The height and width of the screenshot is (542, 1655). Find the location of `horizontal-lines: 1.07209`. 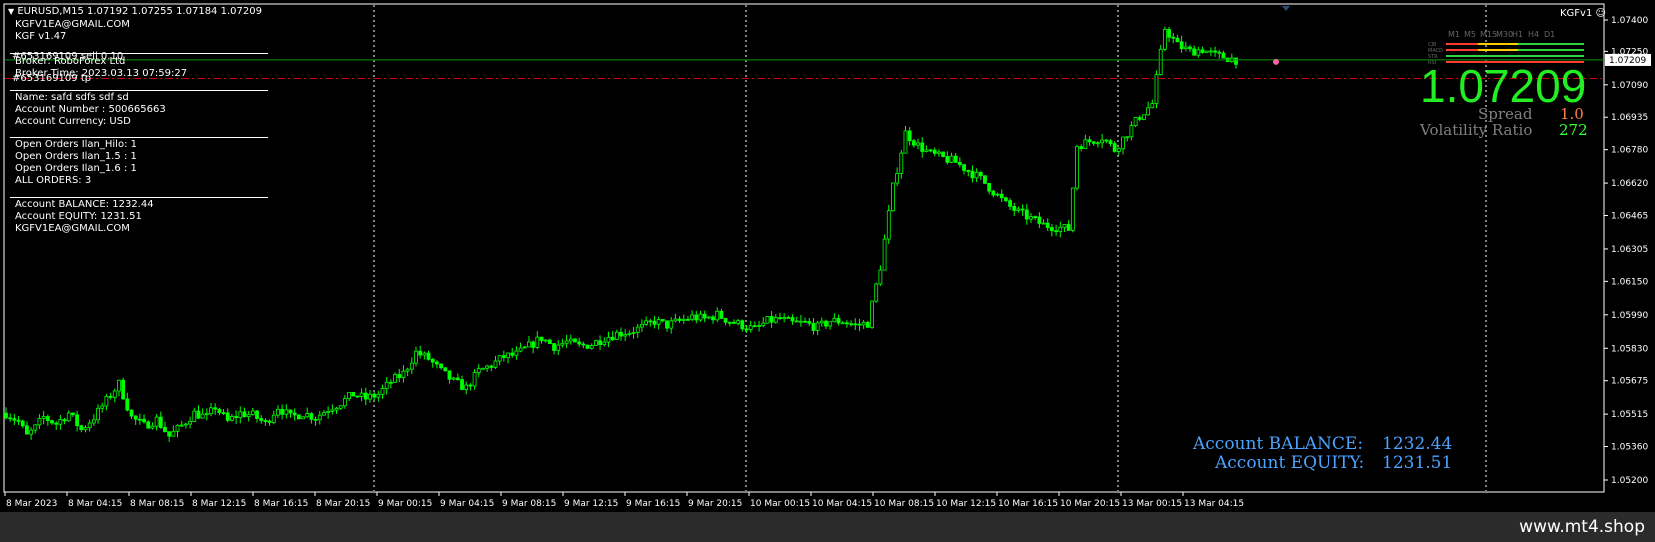

horizontal-lines: 1.07209 is located at coordinates (828, 66).